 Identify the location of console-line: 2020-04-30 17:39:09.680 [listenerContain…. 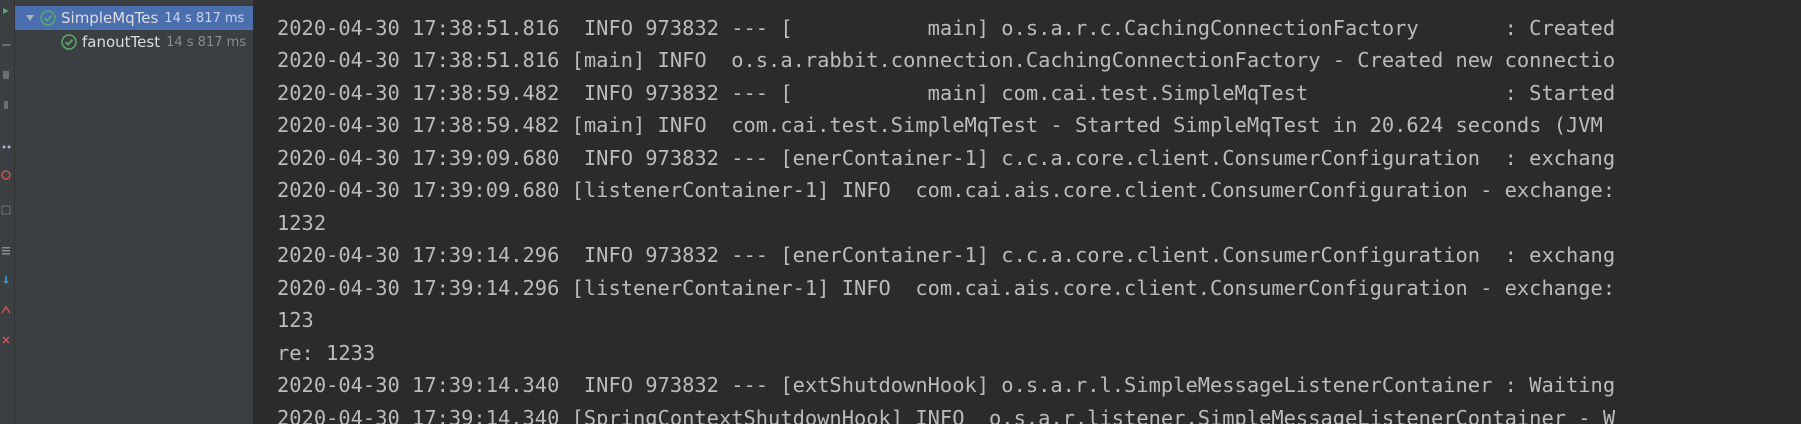
(946, 190).